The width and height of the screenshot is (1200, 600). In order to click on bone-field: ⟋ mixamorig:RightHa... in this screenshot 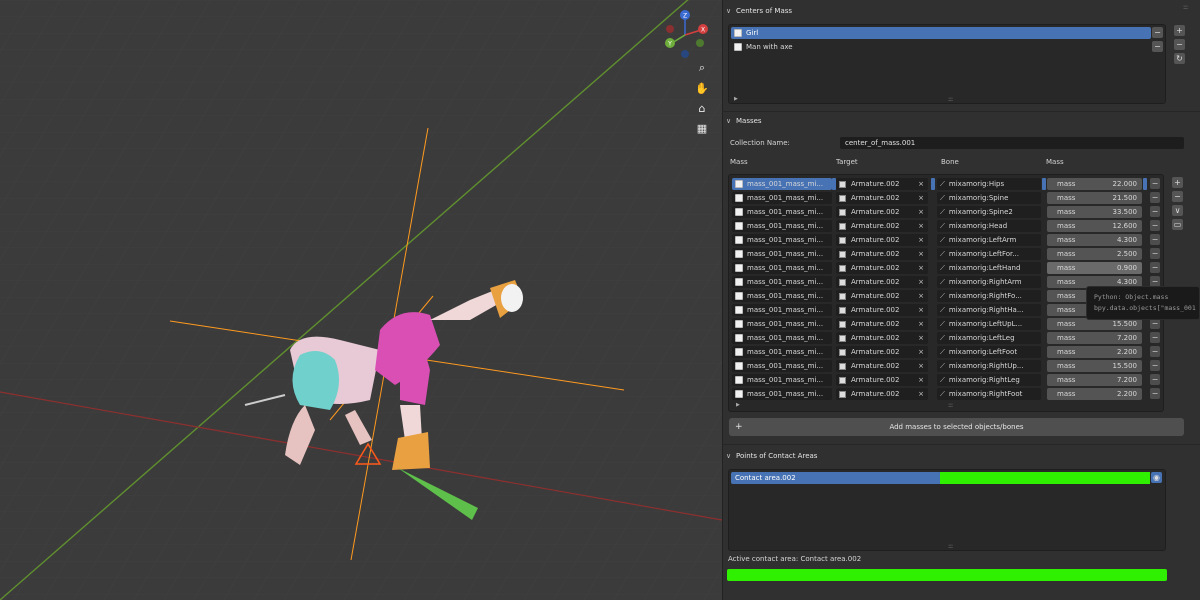, I will do `click(989, 310)`.